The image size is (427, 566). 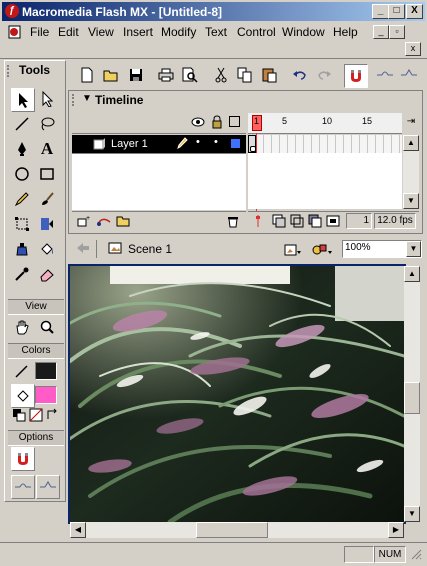 What do you see at coordinates (234, 121) in the screenshot?
I see `outline-icon` at bounding box center [234, 121].